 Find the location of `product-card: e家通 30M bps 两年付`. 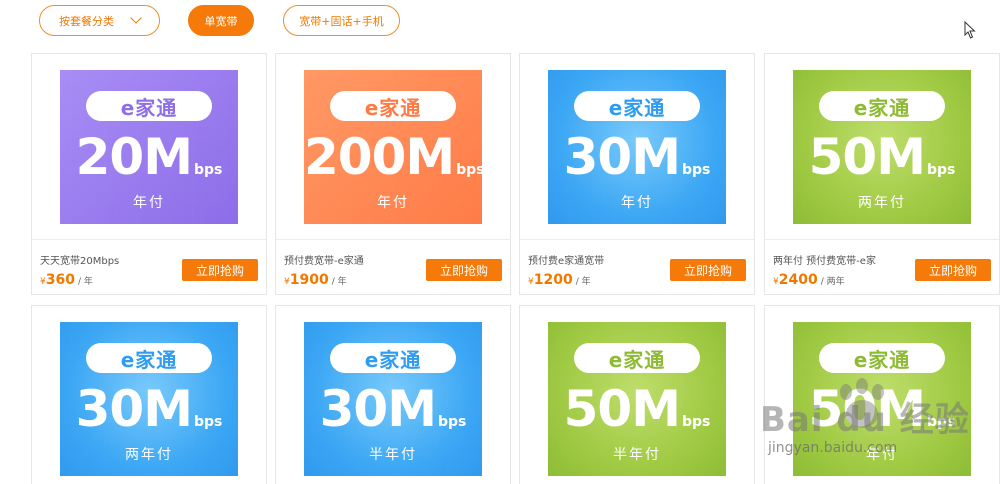

product-card: e家通 30M bps 两年付 is located at coordinates (149, 394).